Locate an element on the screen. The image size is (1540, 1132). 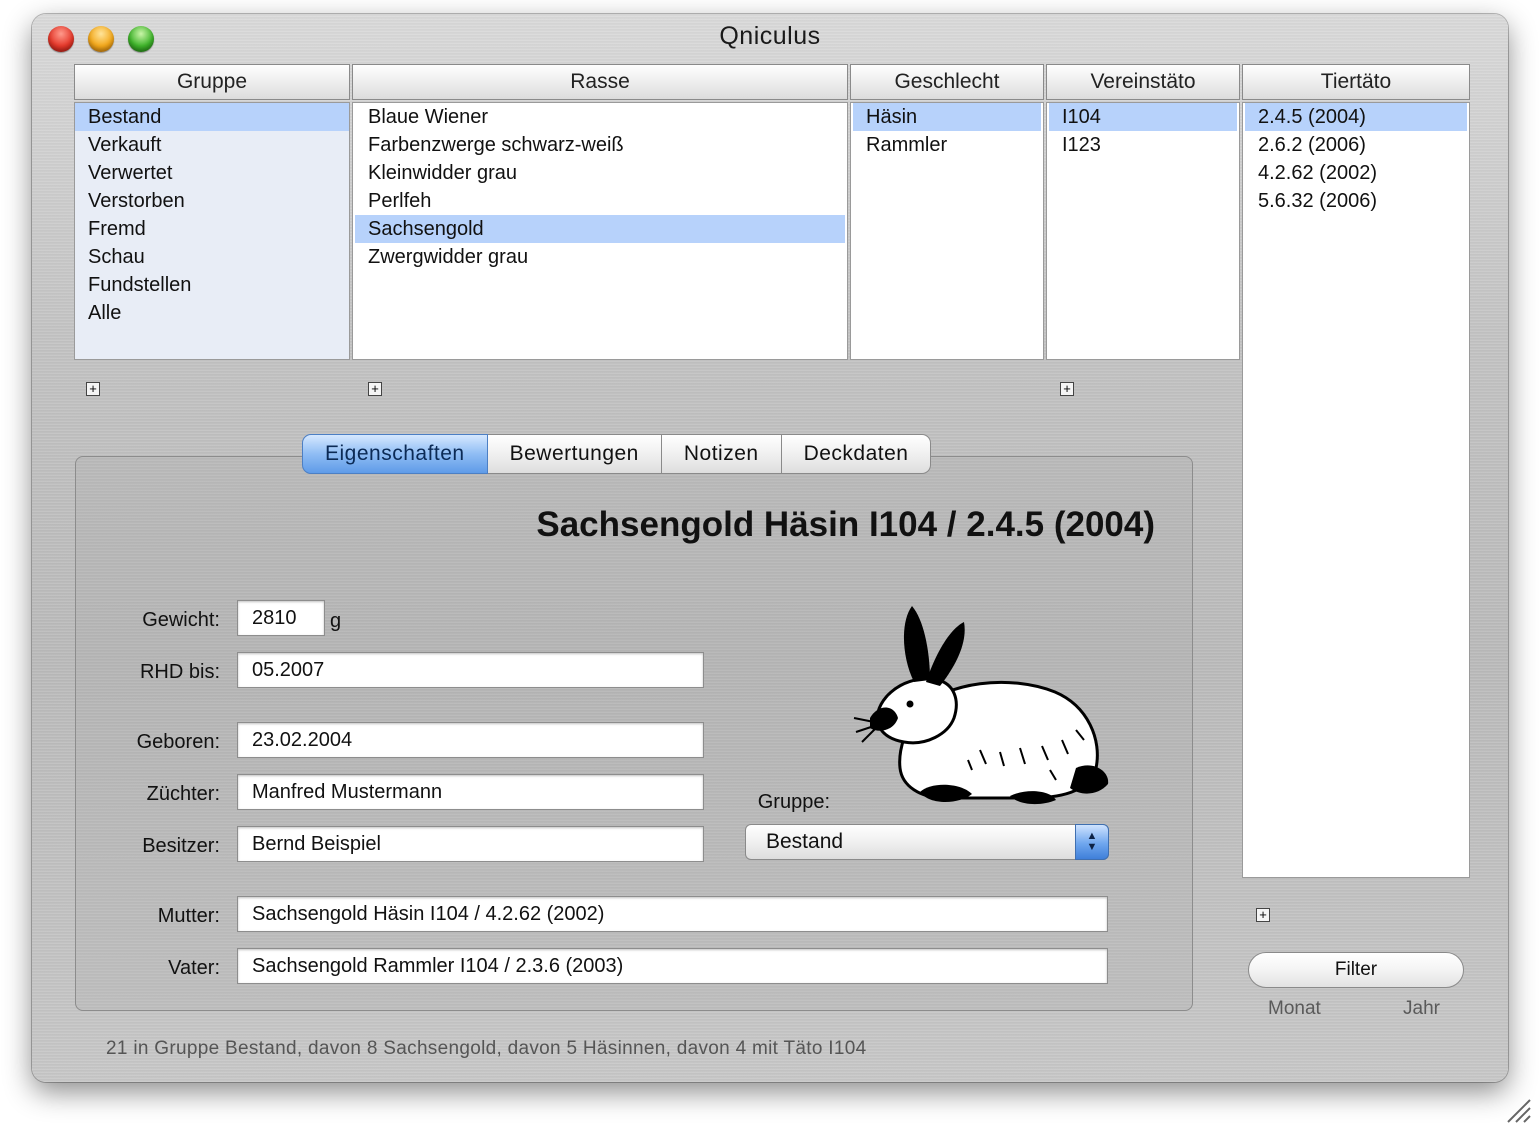
list-item: Alle is located at coordinates (212, 313).